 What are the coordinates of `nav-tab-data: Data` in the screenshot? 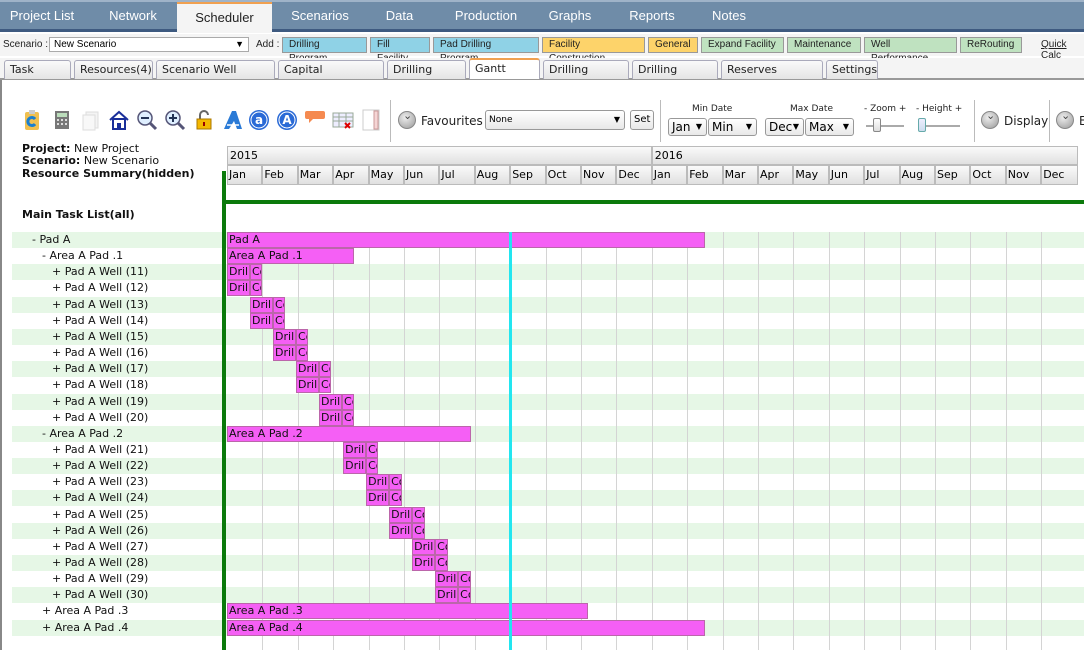 It's located at (399, 16).